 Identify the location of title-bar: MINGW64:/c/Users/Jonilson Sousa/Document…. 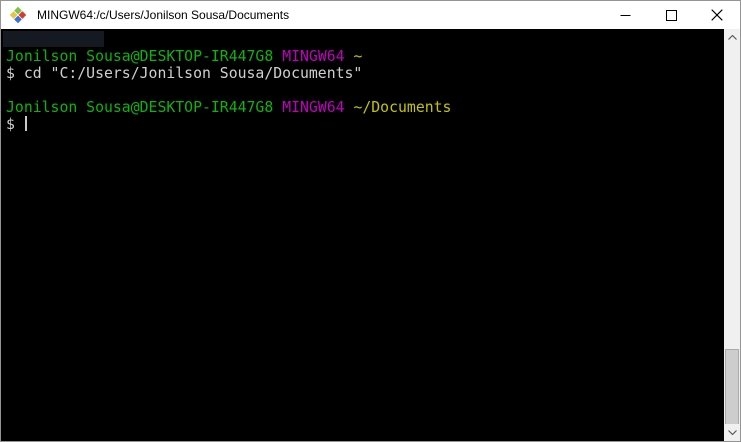
(370, 15).